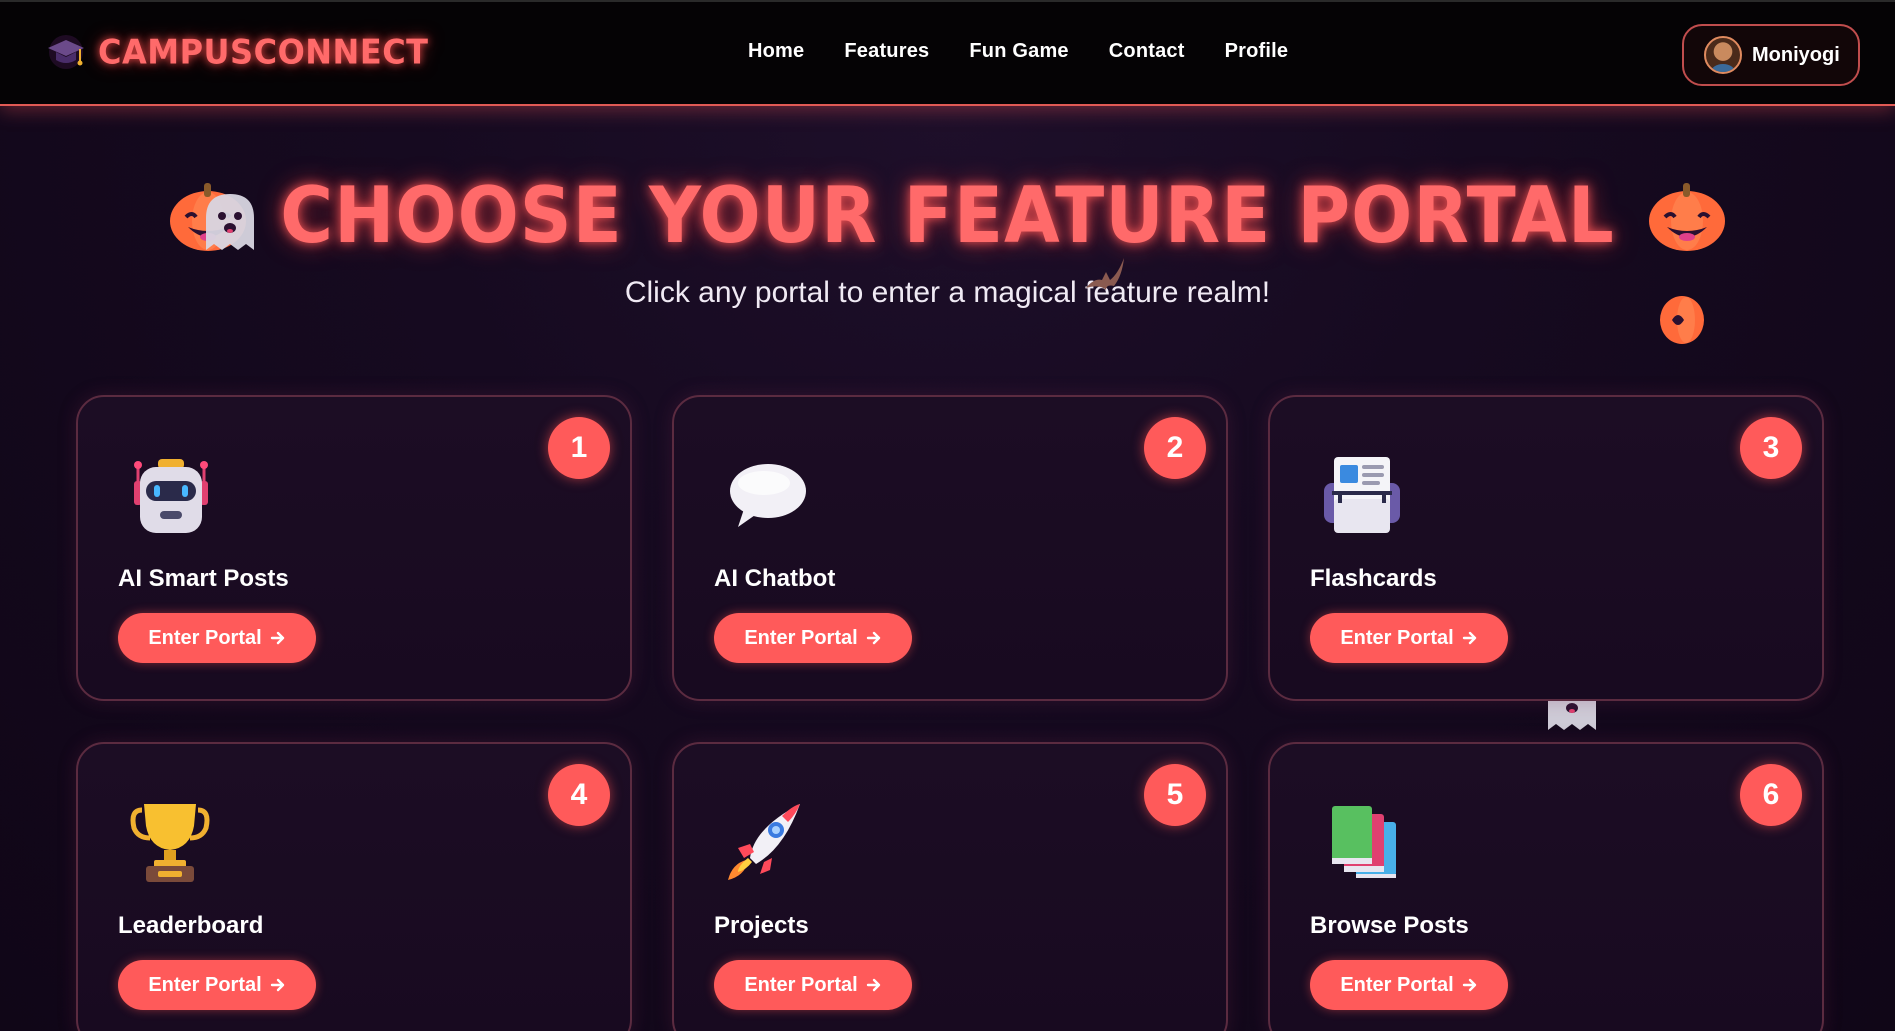 This screenshot has width=1895, height=1031. I want to click on bat-icon, so click(1105, 274).